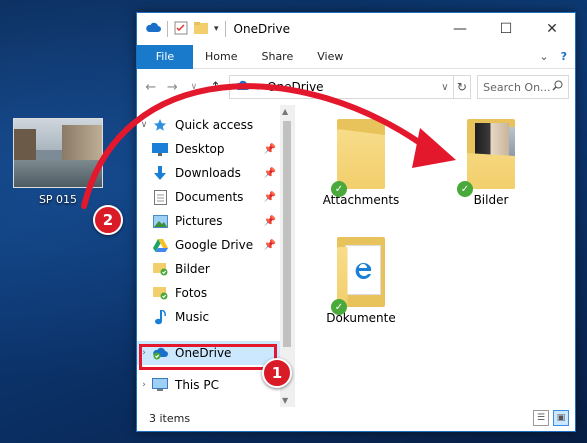  I want to click on new-folder-icon, so click(201, 29).